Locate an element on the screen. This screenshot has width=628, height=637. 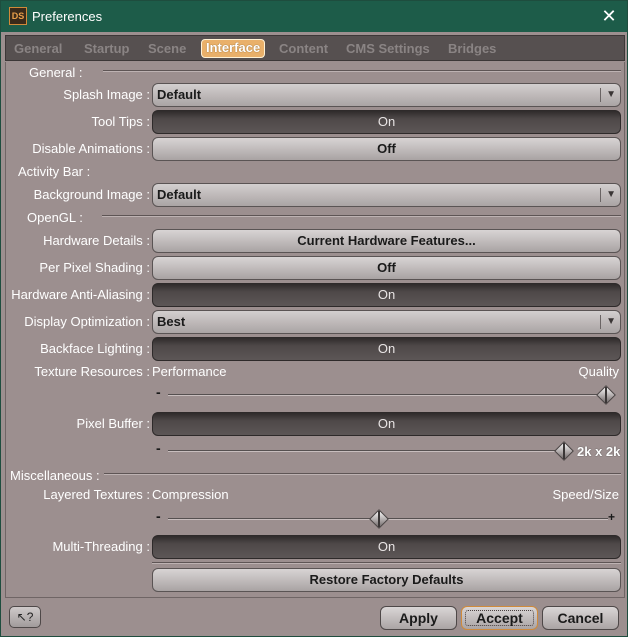
dialog-footer: ↖? Apply Accept Cancel is located at coordinates (314, 617).